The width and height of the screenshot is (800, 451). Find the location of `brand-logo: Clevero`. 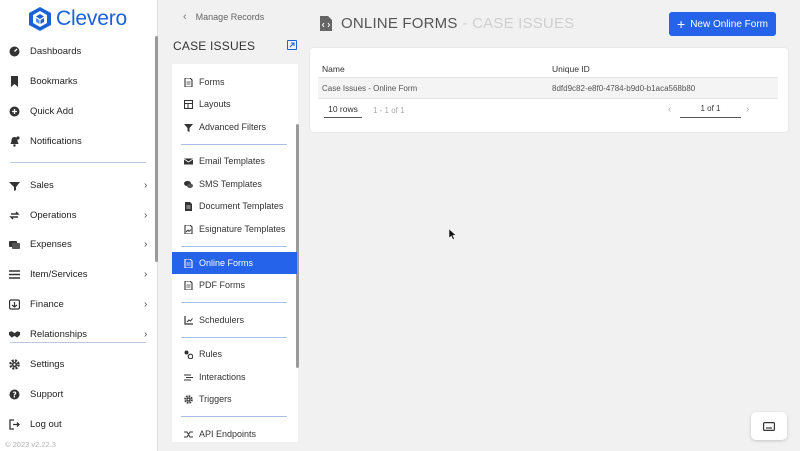

brand-logo: Clevero is located at coordinates (77, 19).